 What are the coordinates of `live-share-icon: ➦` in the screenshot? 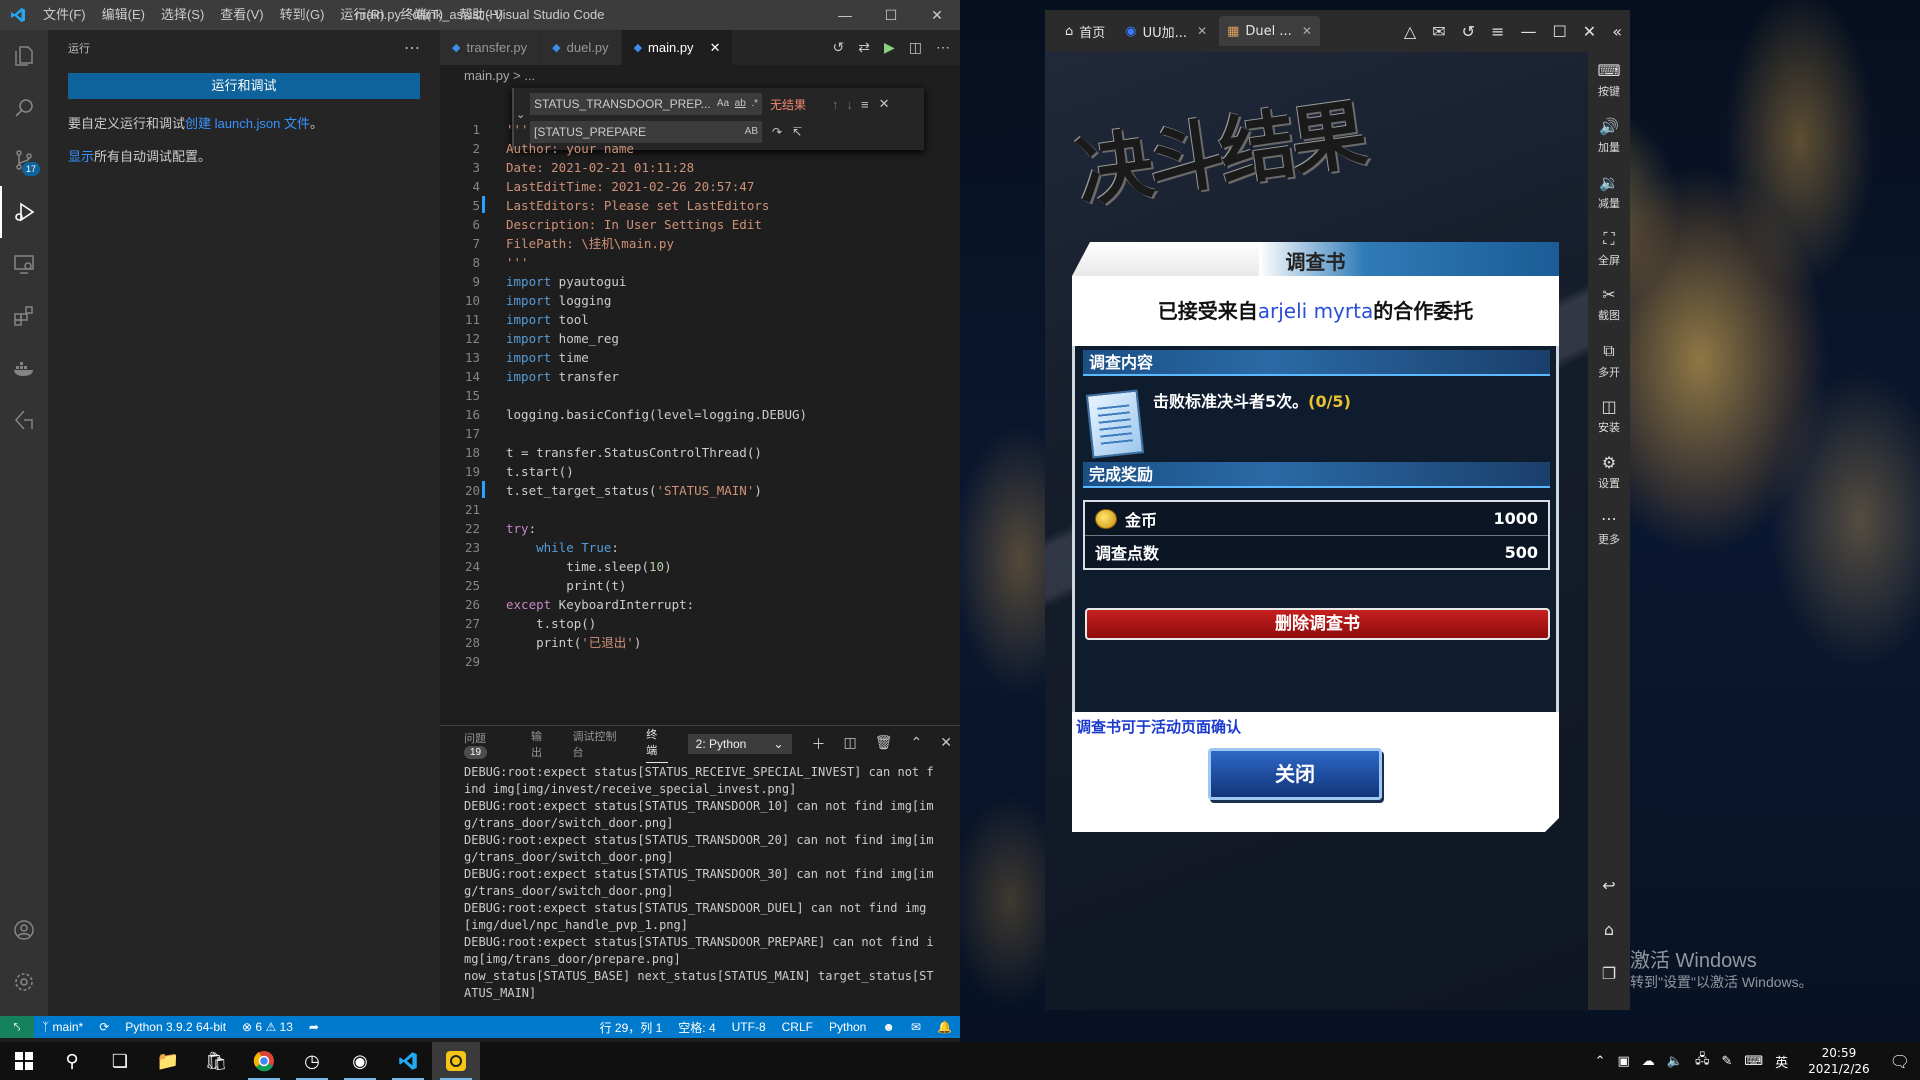 It's located at (314, 1027).